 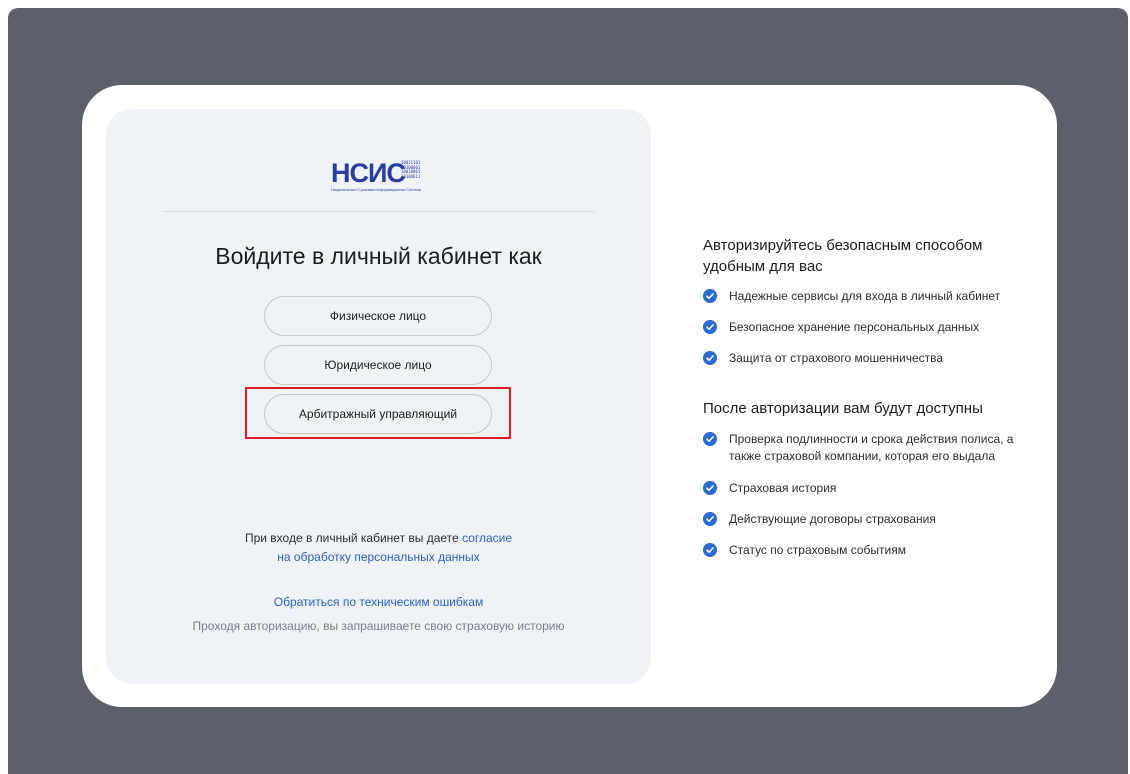 What do you see at coordinates (873, 327) in the screenshot?
I see `feature-item: Безопасное хранение персональных данных` at bounding box center [873, 327].